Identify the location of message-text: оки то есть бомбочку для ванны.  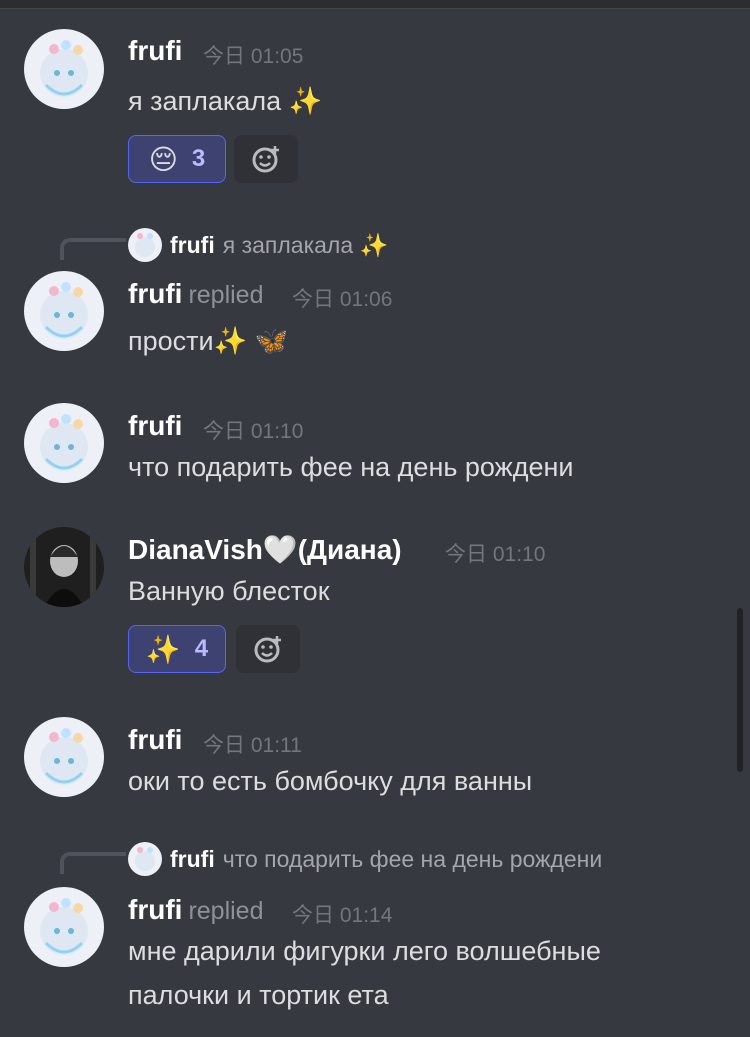
(330, 781).